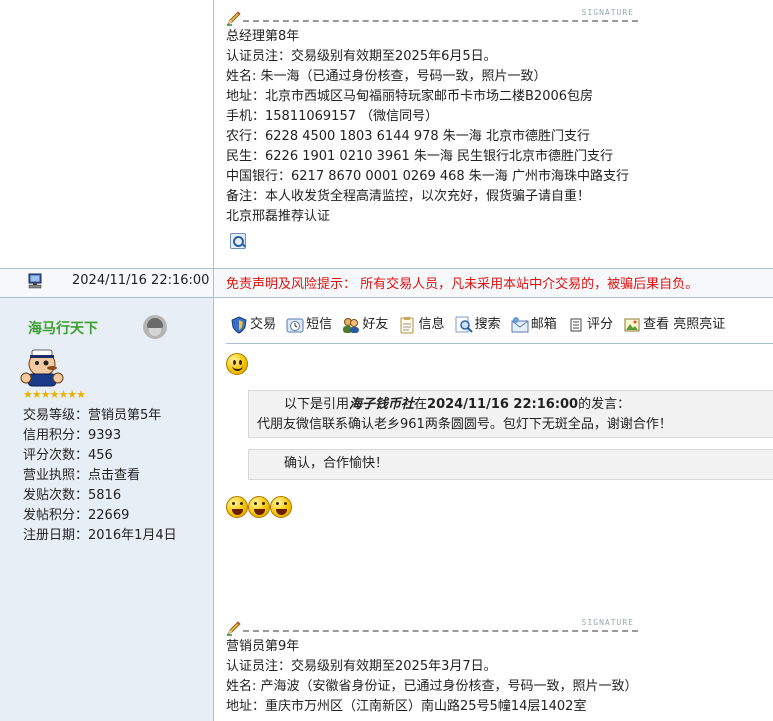  I want to click on profile-row-ratings: 评分次数：456, so click(100, 456).